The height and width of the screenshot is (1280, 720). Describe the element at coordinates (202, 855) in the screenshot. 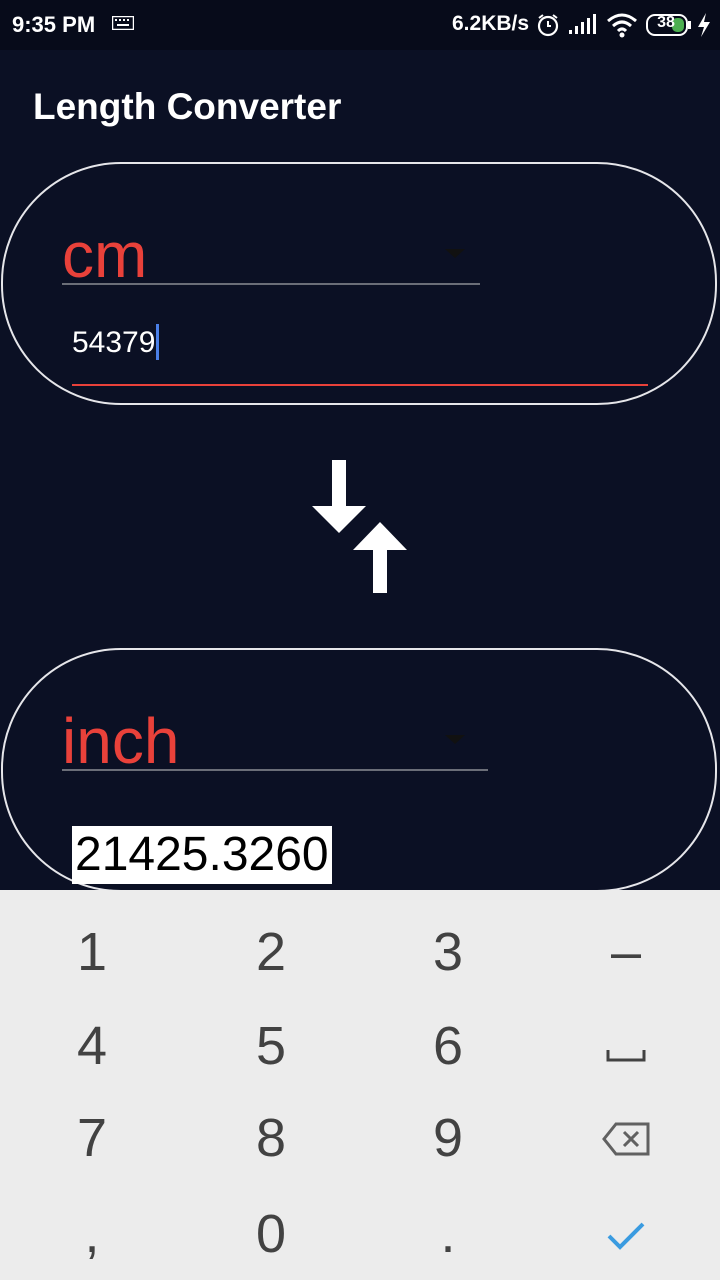

I see `result-value: 21425.3260` at that location.